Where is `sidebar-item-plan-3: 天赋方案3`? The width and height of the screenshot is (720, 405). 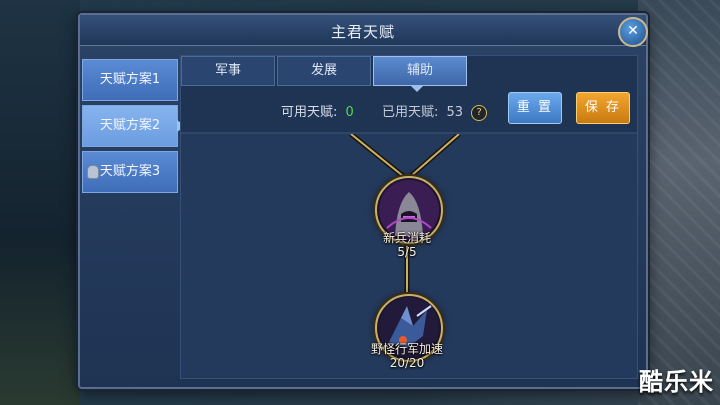 sidebar-item-plan-3: 天赋方案3 is located at coordinates (130, 172).